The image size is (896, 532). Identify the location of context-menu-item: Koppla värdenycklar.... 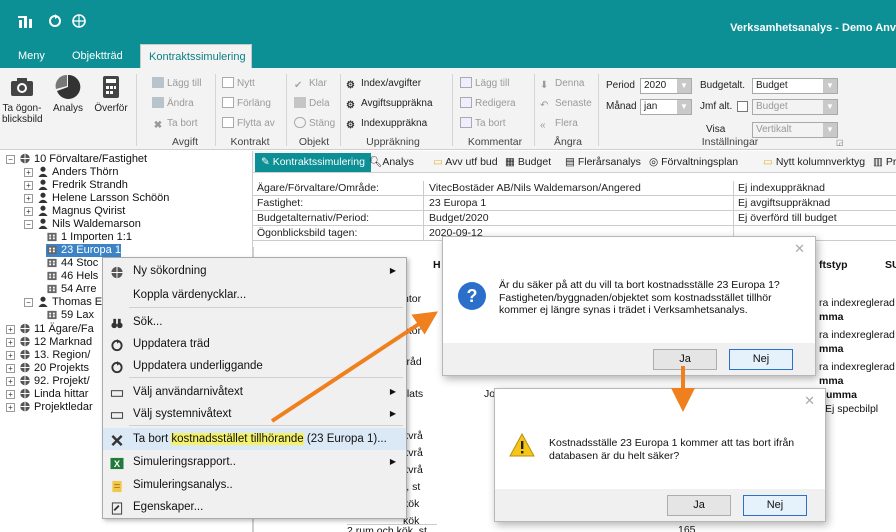
(254, 295).